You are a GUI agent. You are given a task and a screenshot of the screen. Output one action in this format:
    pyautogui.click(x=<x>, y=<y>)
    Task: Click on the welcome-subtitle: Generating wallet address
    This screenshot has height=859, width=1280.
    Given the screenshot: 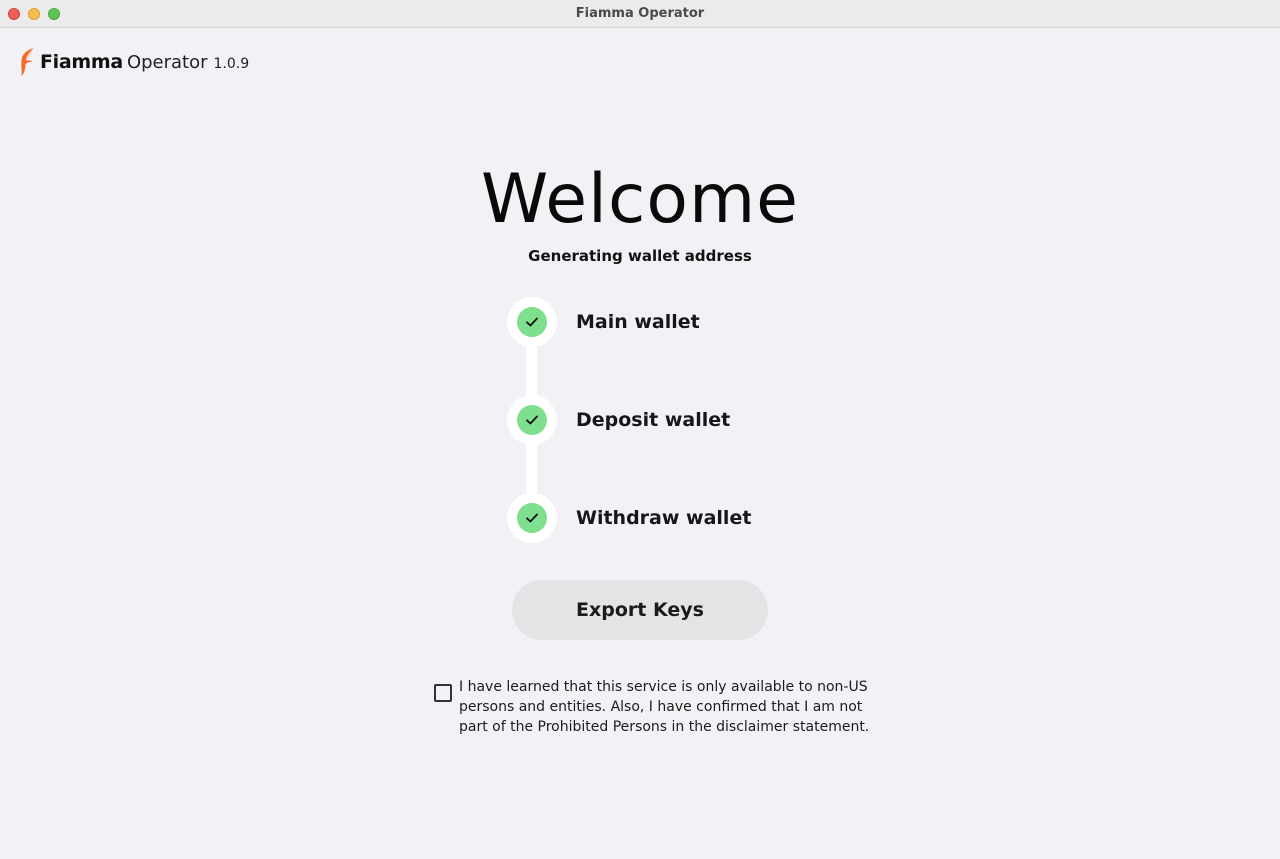 What is the action you would take?
    pyautogui.click(x=640, y=256)
    